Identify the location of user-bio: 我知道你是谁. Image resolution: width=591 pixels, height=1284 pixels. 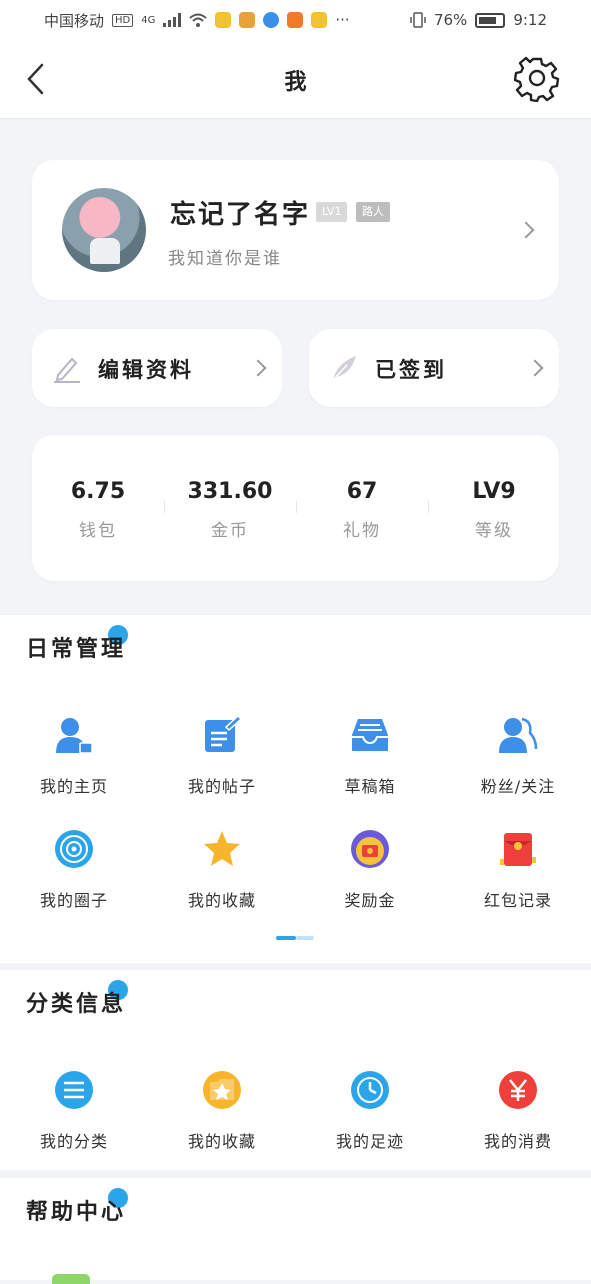
(225, 259).